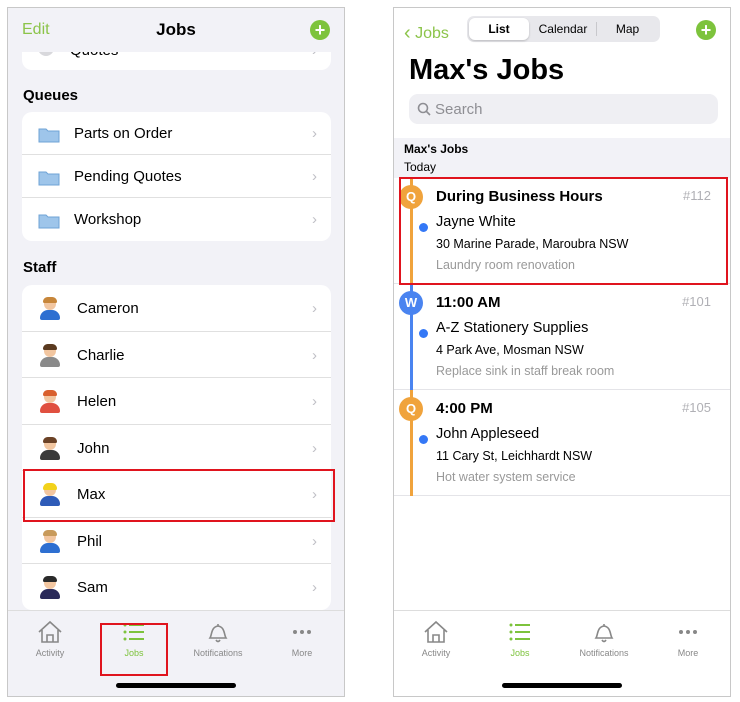  I want to click on segment-calendar: Calendar, so click(563, 29).